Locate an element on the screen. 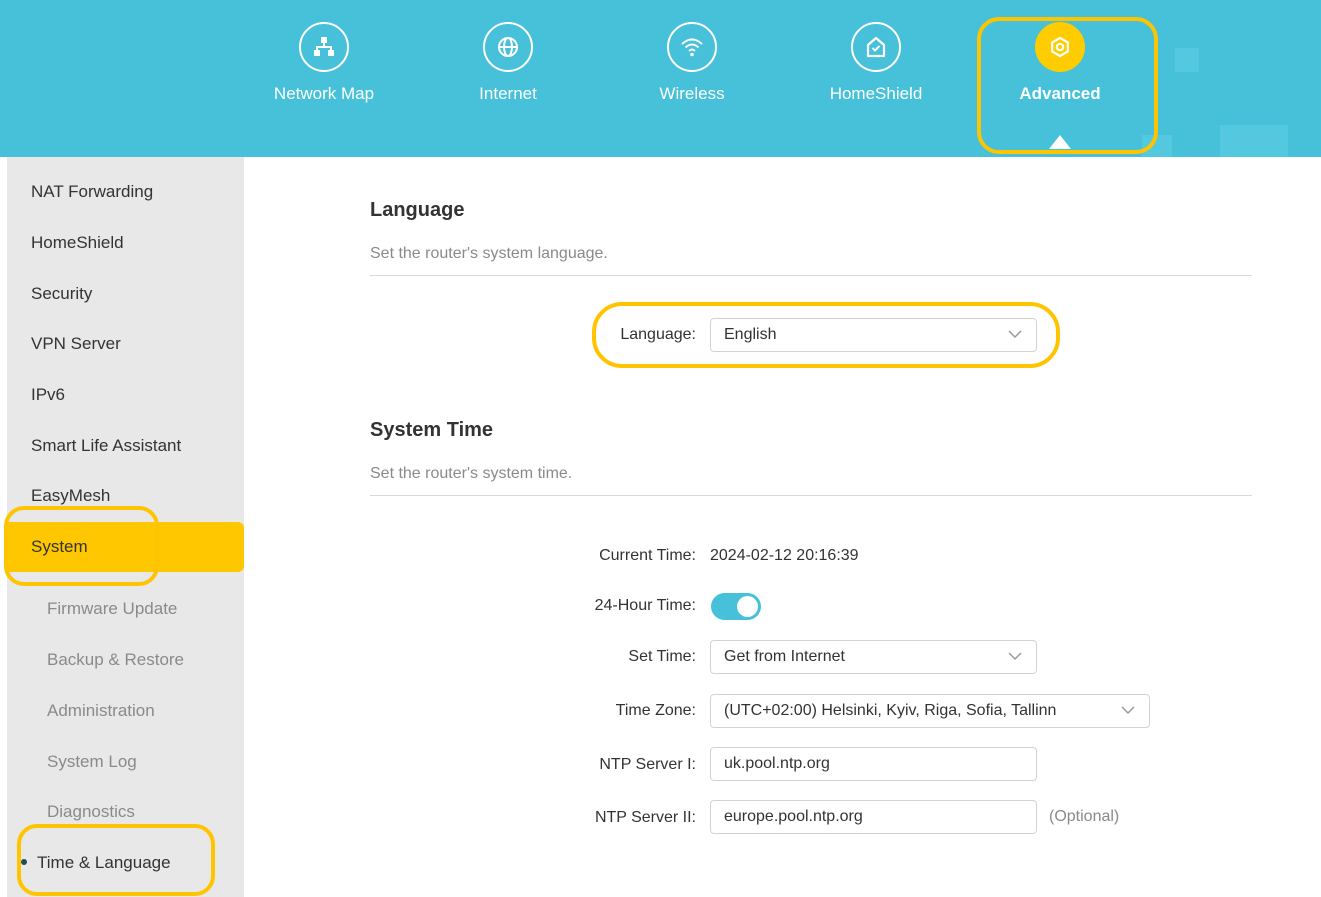  active-pointer is located at coordinates (1060, 142).